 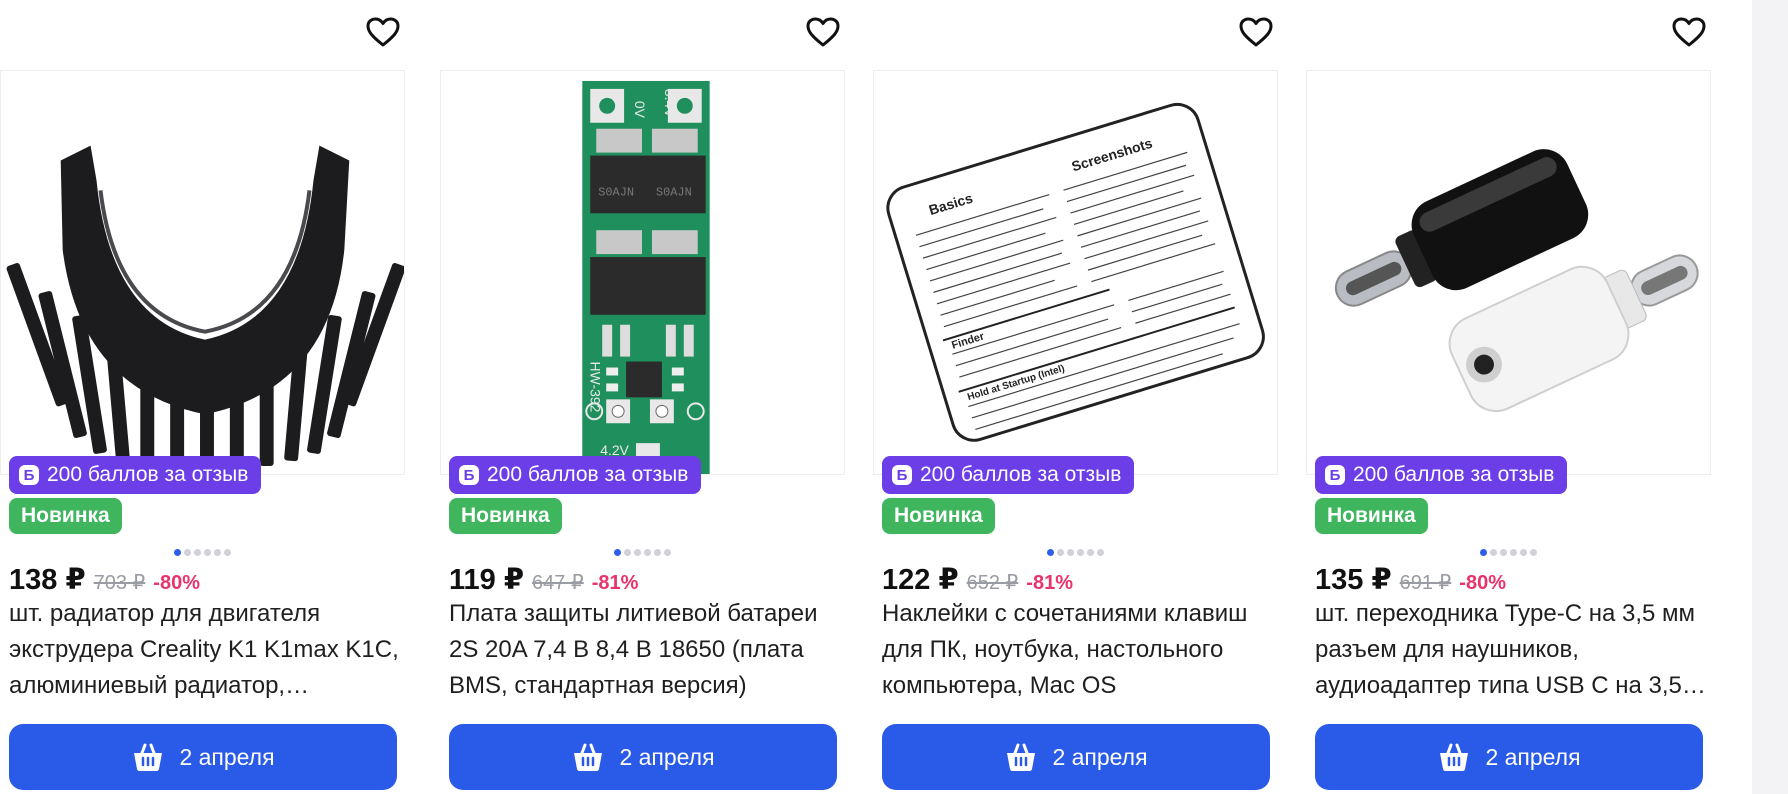 I want to click on old-price: 652 ₽, so click(x=992, y=583).